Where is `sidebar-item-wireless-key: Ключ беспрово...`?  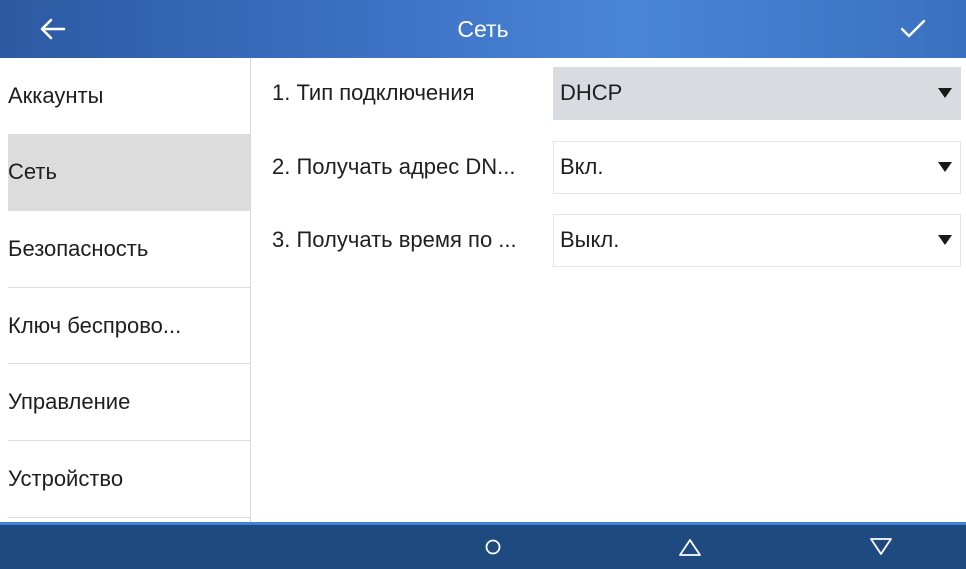 sidebar-item-wireless-key: Ключ беспрово... is located at coordinates (129, 326).